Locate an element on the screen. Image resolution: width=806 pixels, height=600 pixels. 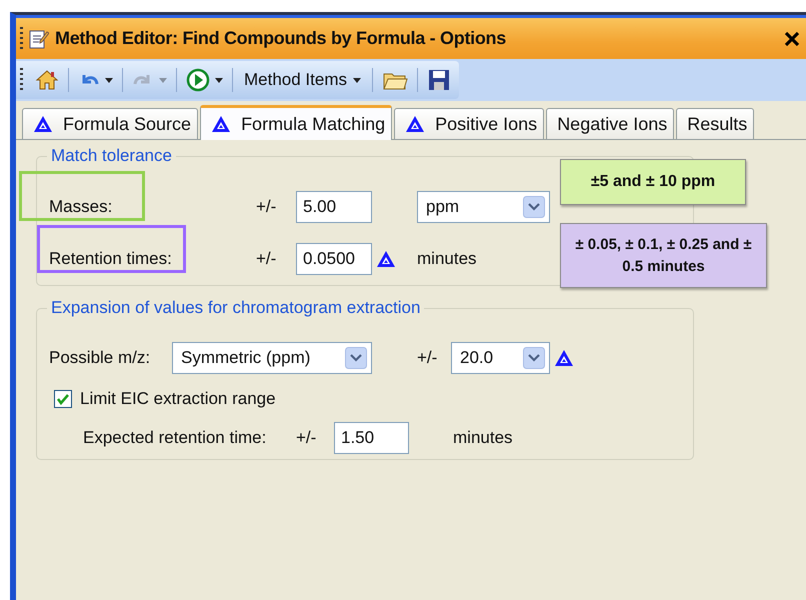
home-icon is located at coordinates (47, 80).